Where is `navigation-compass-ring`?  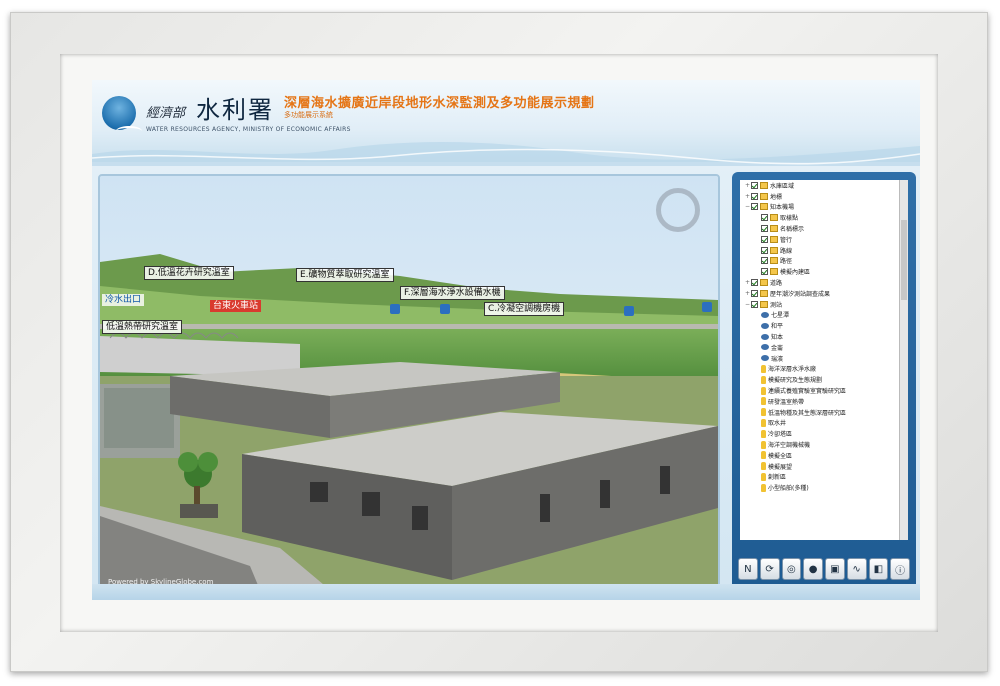
navigation-compass-ring is located at coordinates (678, 210).